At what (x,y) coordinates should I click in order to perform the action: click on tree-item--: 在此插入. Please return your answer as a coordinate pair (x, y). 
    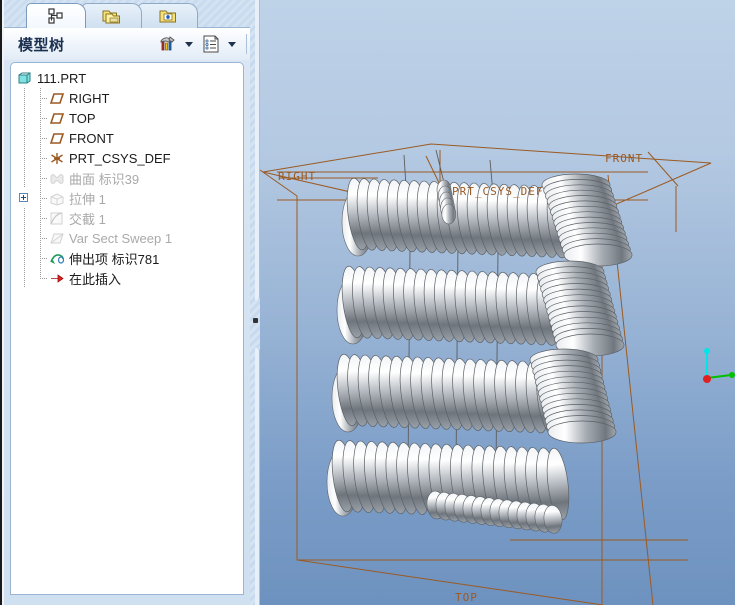
    Looking at the image, I should click on (130, 278).